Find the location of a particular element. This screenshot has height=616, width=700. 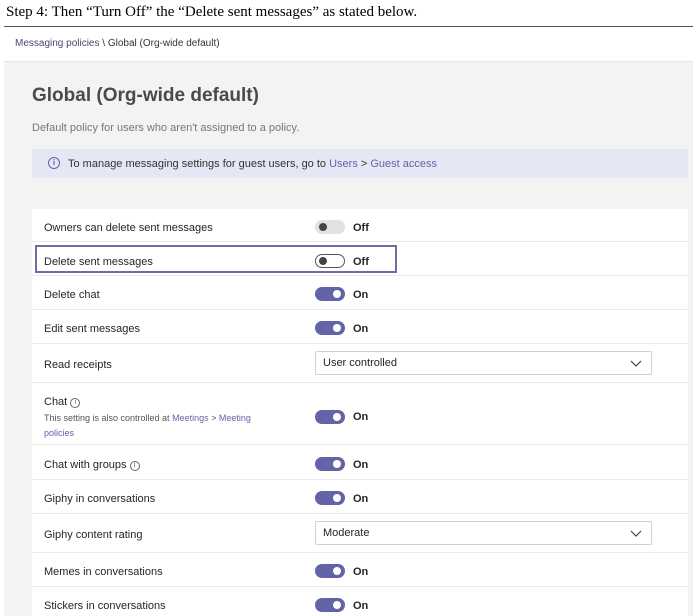

chat-label-wrap: Chat i is located at coordinates (62, 402).